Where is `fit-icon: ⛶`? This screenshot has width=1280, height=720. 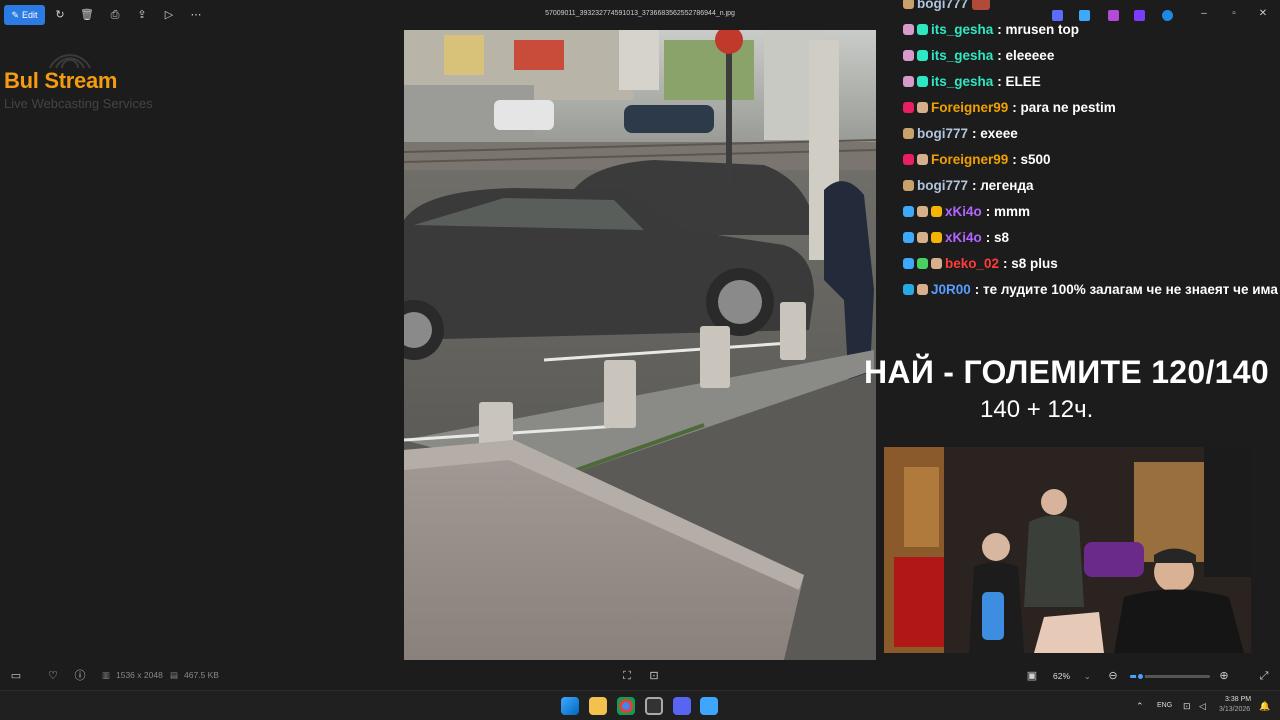
fit-icon: ⛶ is located at coordinates (627, 676).